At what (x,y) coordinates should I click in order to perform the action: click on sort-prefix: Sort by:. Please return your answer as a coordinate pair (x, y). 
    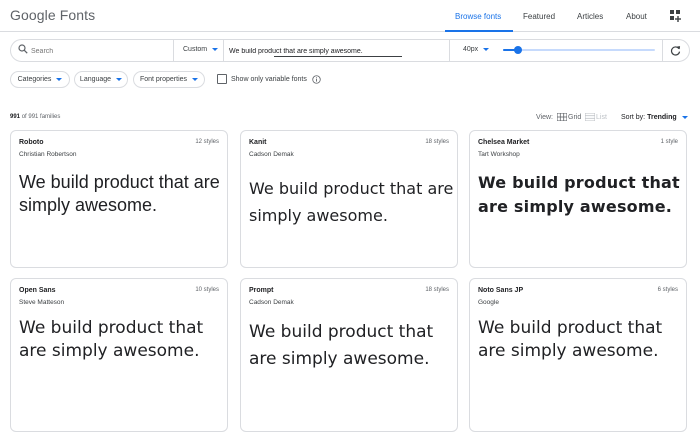
    Looking at the image, I should click on (633, 117).